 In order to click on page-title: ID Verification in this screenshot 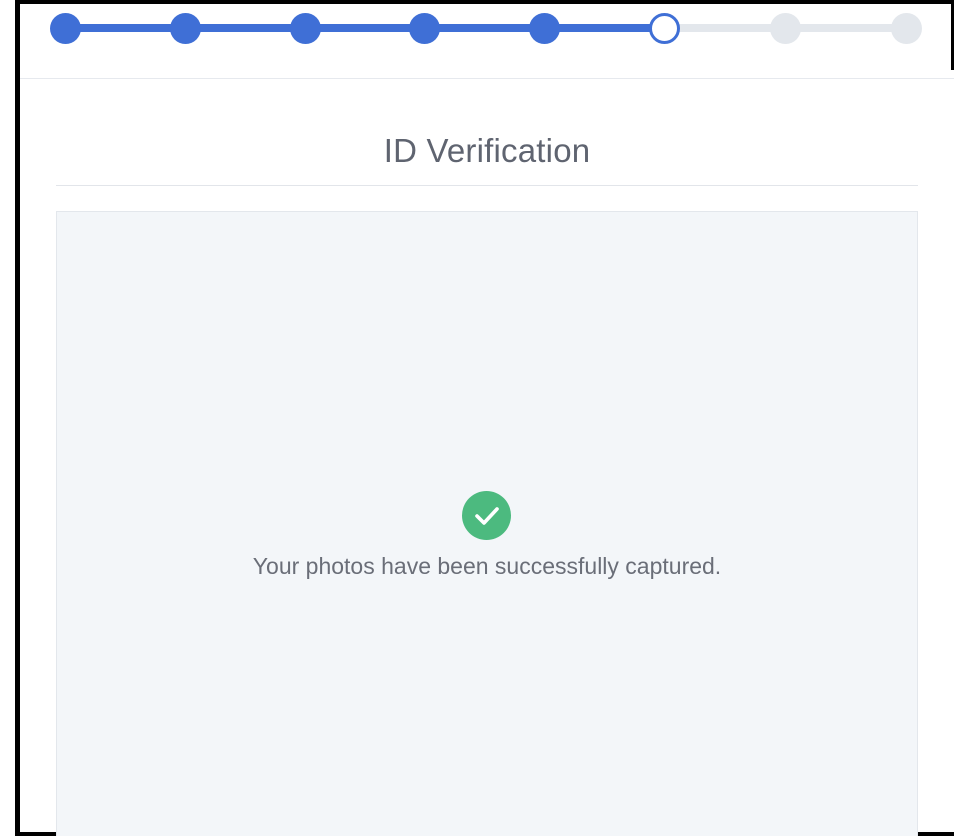, I will do `click(487, 150)`.